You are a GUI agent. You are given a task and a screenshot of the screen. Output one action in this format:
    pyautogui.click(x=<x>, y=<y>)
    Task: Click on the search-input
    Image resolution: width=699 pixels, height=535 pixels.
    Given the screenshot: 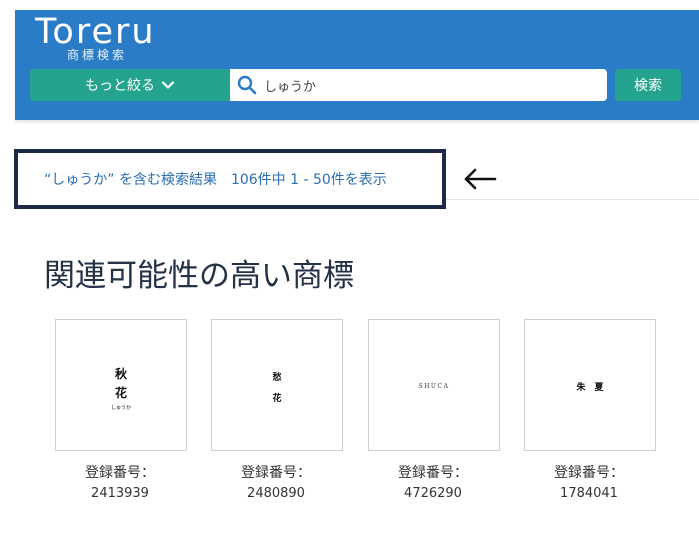 What is the action you would take?
    pyautogui.click(x=429, y=85)
    